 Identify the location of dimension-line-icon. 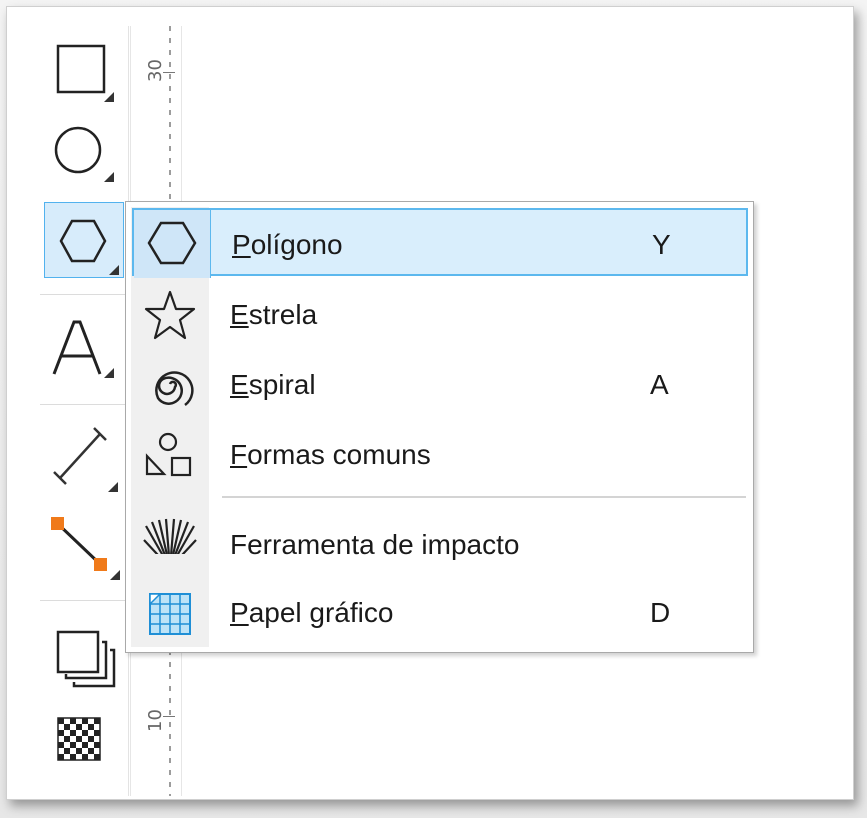
(85, 459).